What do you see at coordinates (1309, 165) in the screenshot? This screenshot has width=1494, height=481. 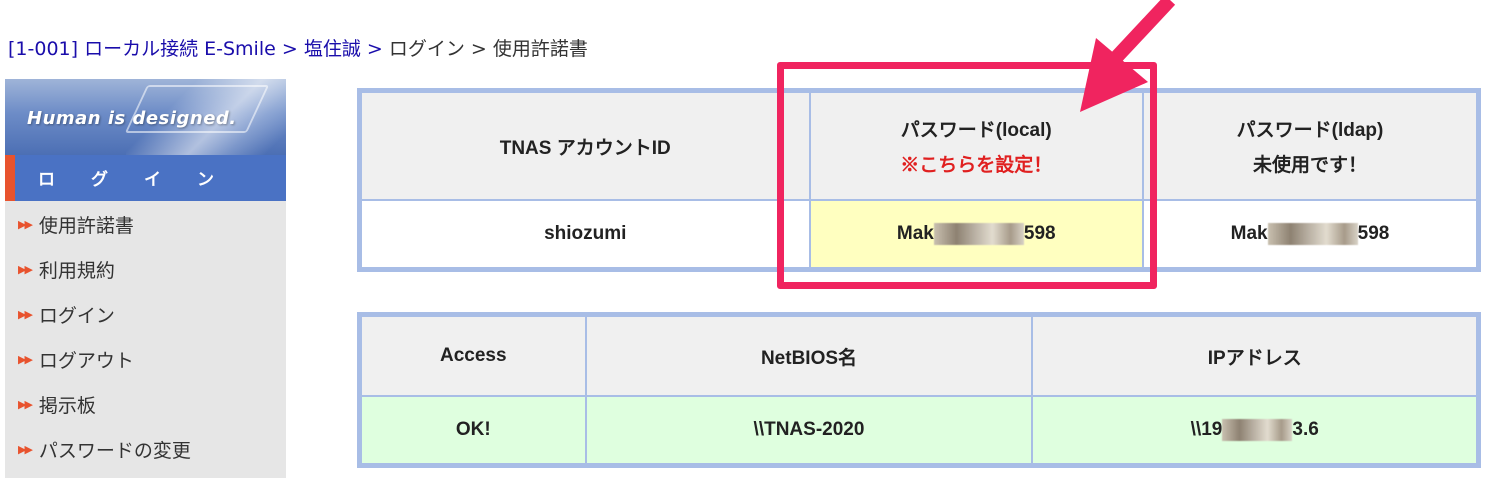 I see `header-note-unused: 未使用です！` at bounding box center [1309, 165].